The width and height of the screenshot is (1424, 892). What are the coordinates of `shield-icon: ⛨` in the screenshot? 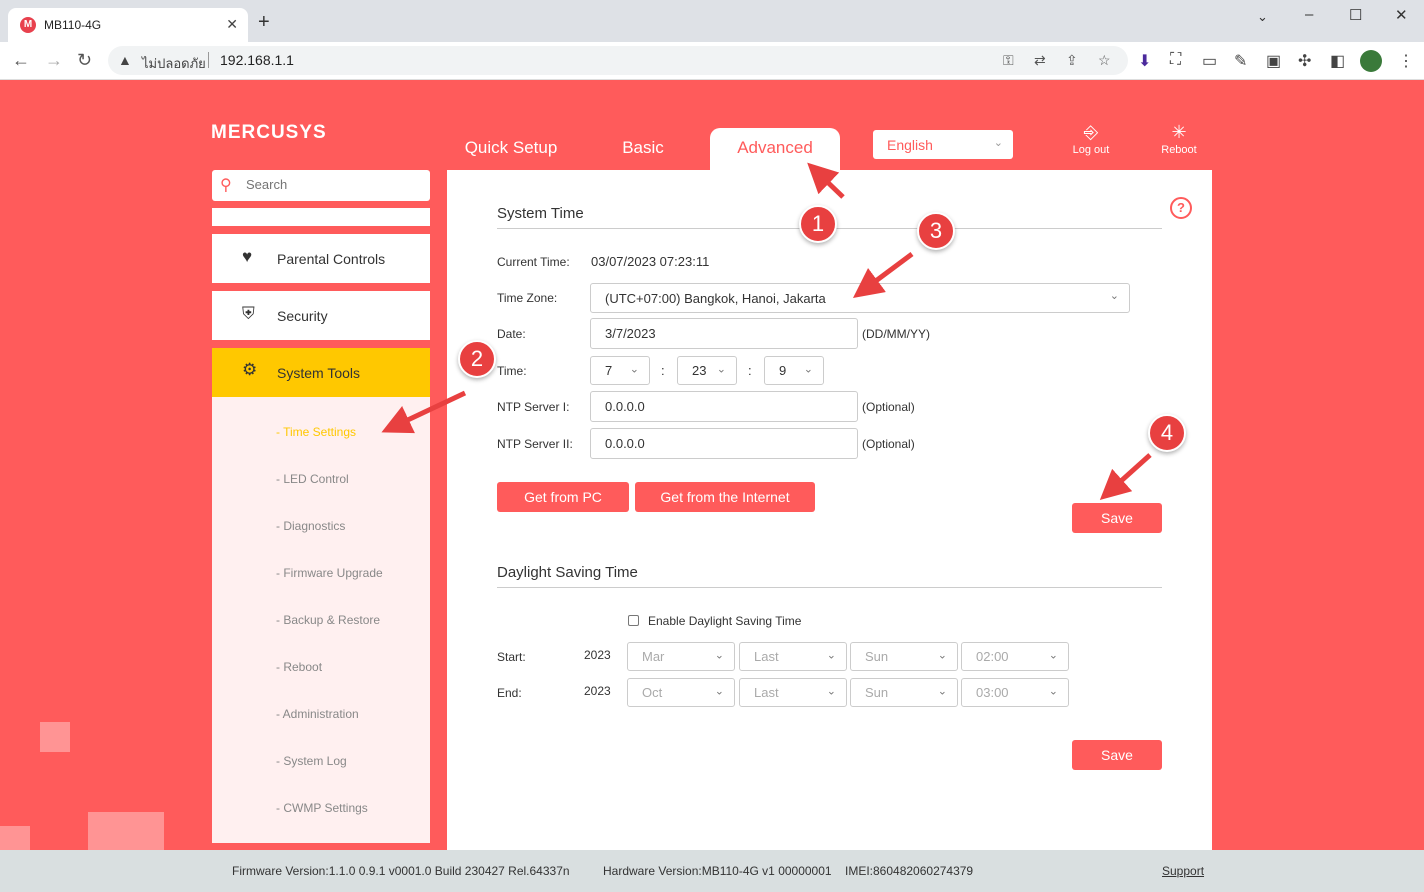 It's located at (248, 313).